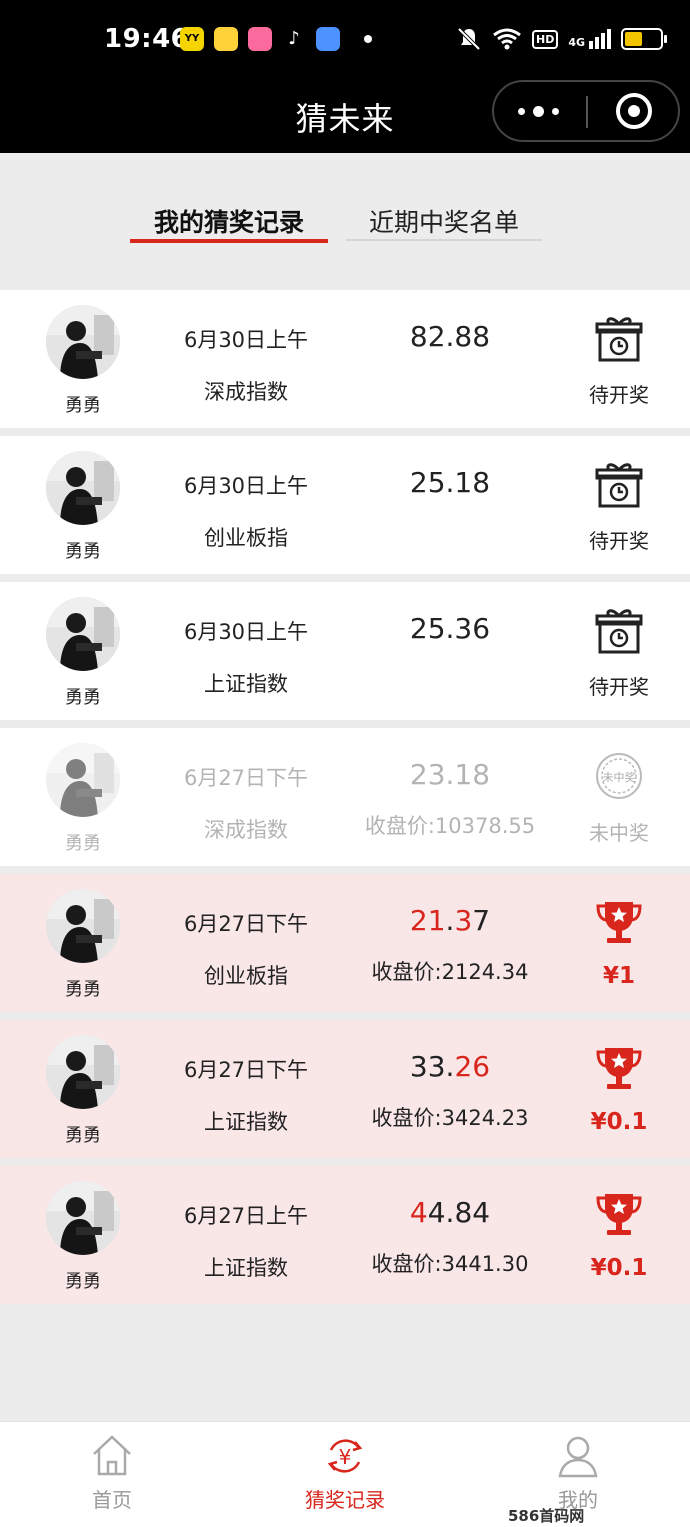 This screenshot has width=690, height=1527. I want to click on home-icon, so click(112, 1455).